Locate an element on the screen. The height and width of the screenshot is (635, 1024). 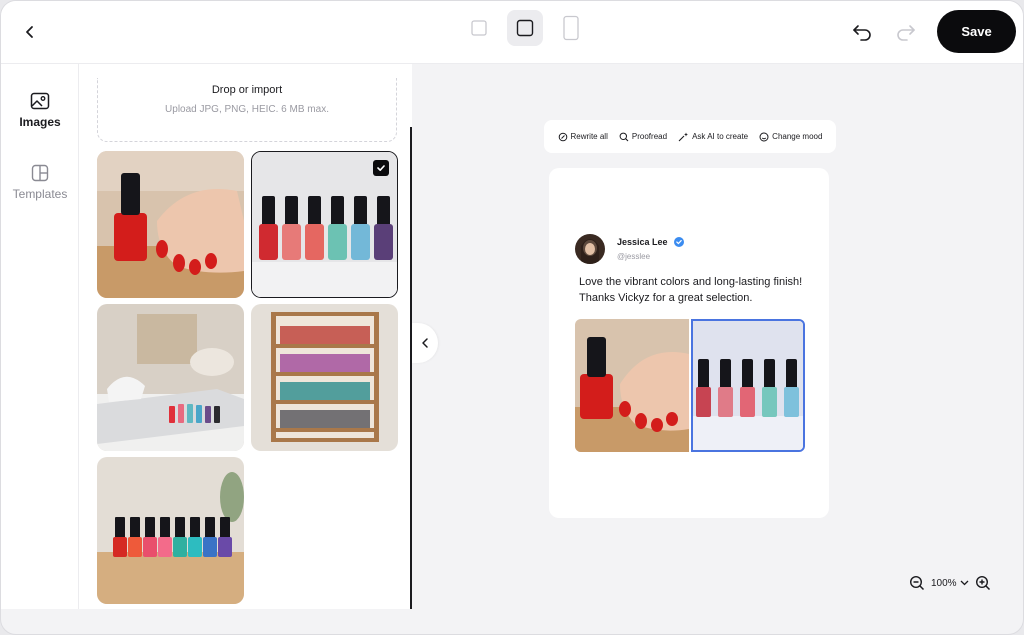
device-portrait-button is located at coordinates (571, 28).